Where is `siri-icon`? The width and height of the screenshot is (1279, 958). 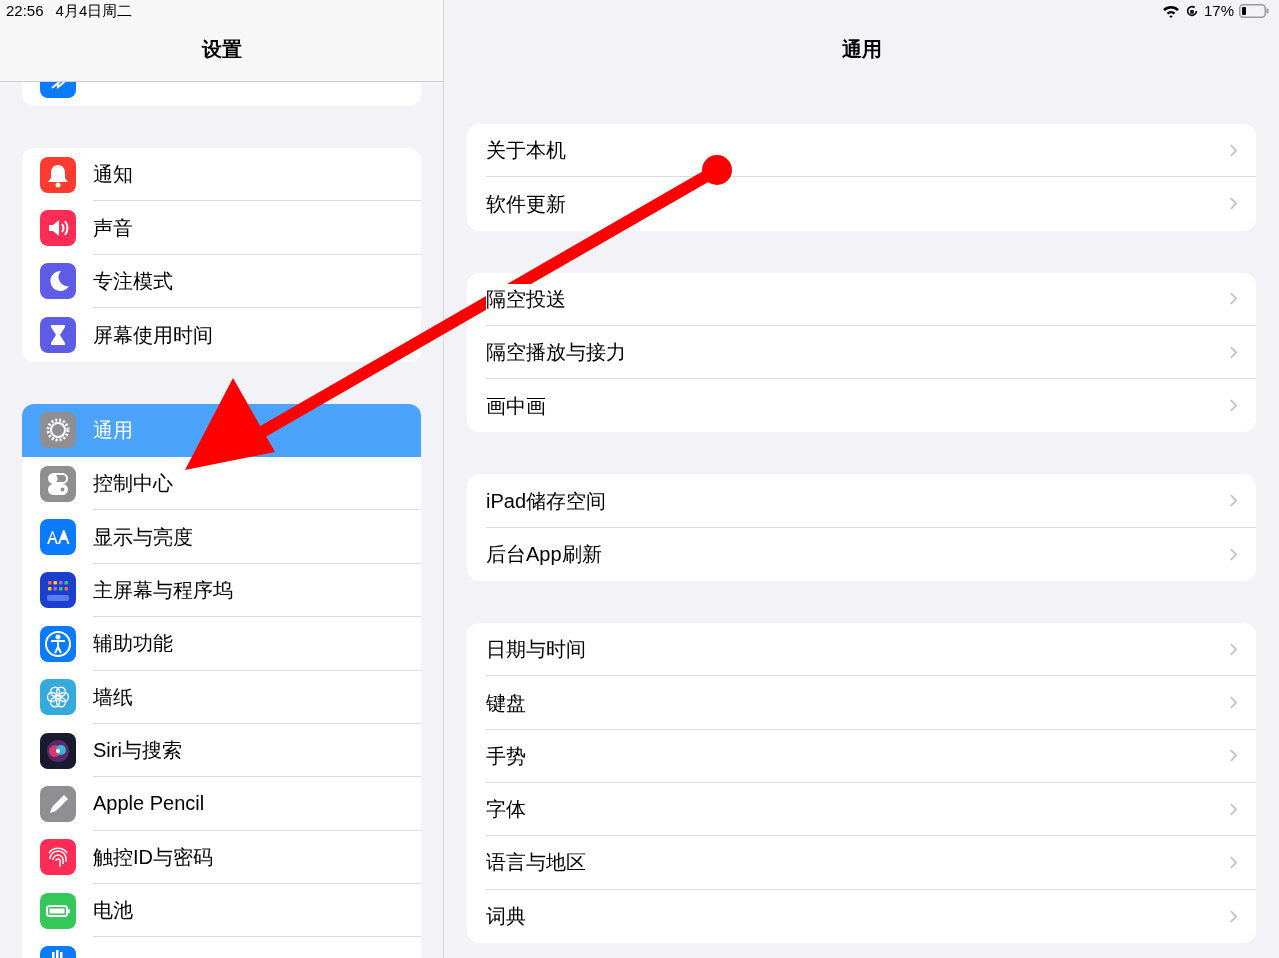 siri-icon is located at coordinates (58, 750).